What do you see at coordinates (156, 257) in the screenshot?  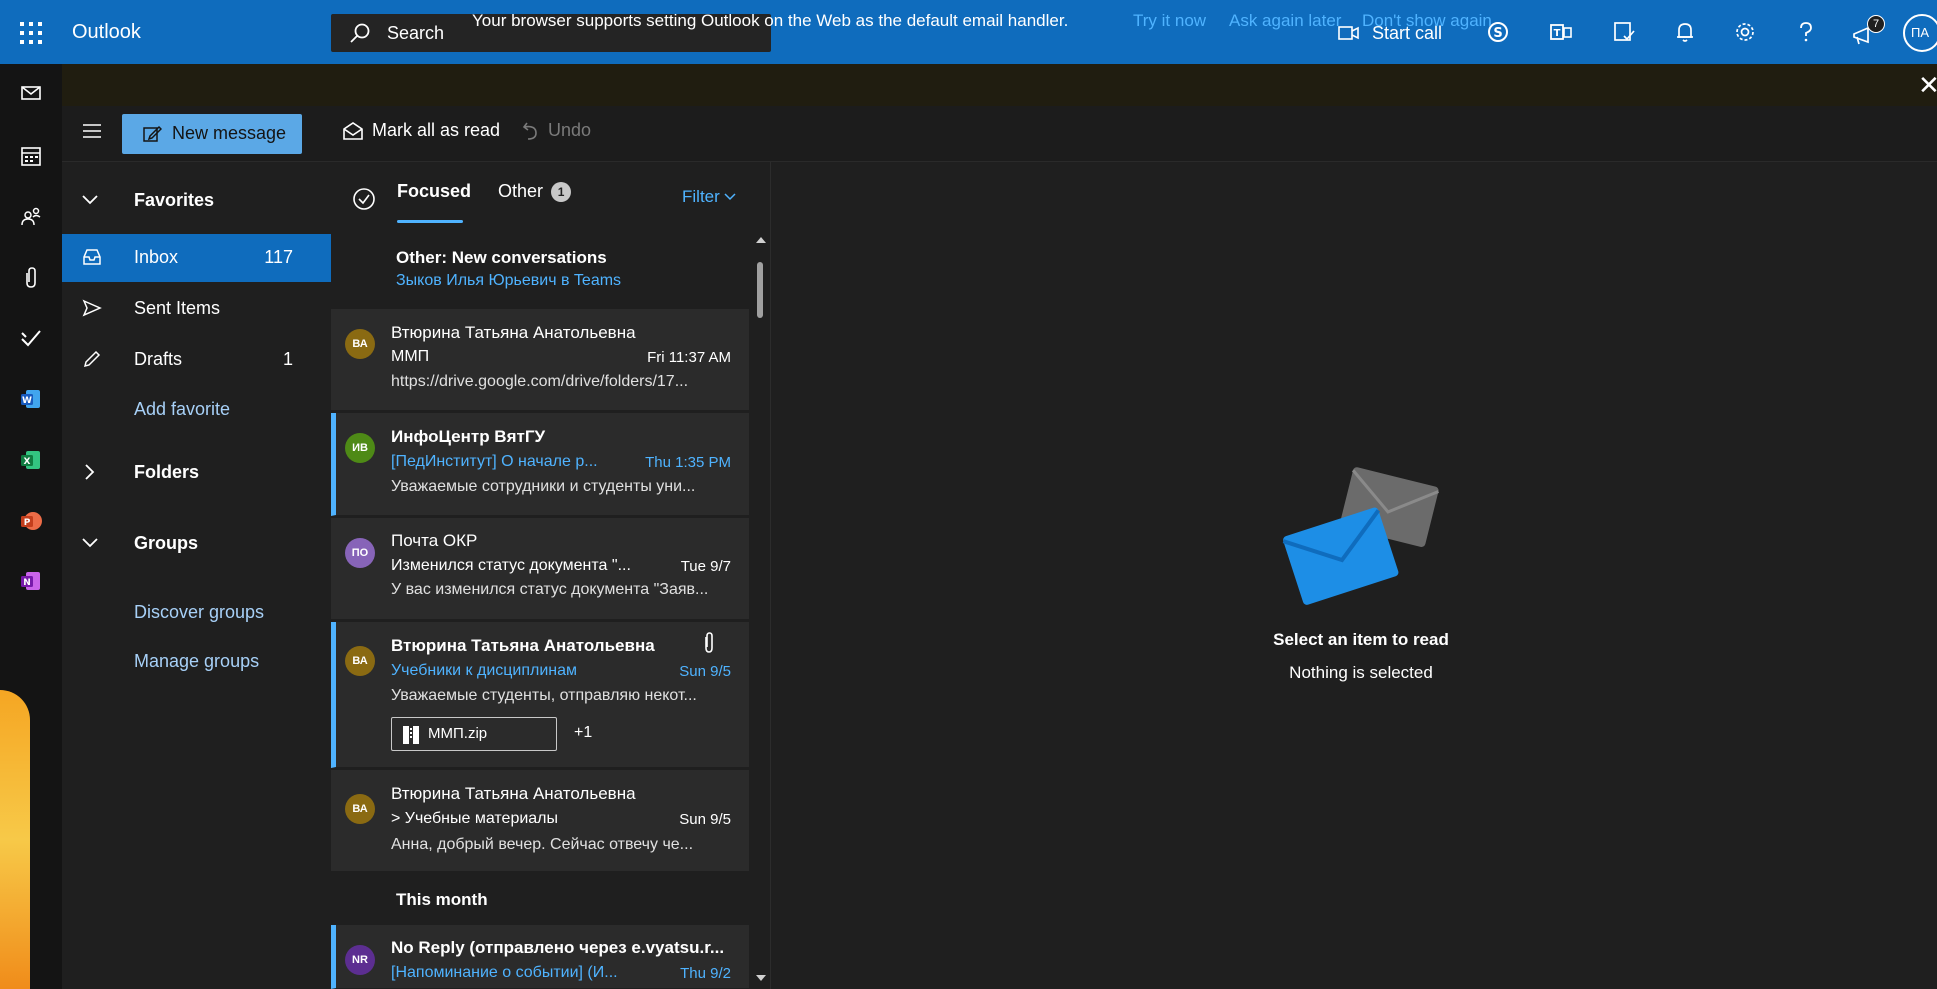 I see `inbox-label: Inbox` at bounding box center [156, 257].